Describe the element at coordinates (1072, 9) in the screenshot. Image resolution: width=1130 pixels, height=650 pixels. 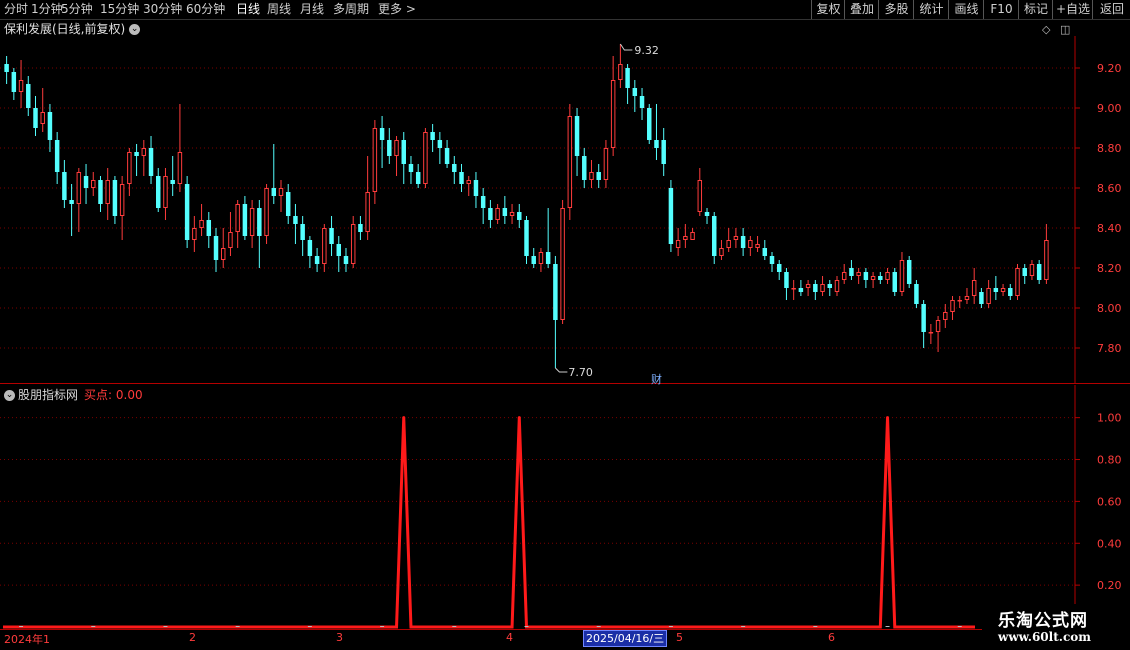
I see `add-favorite-button: +自选` at that location.